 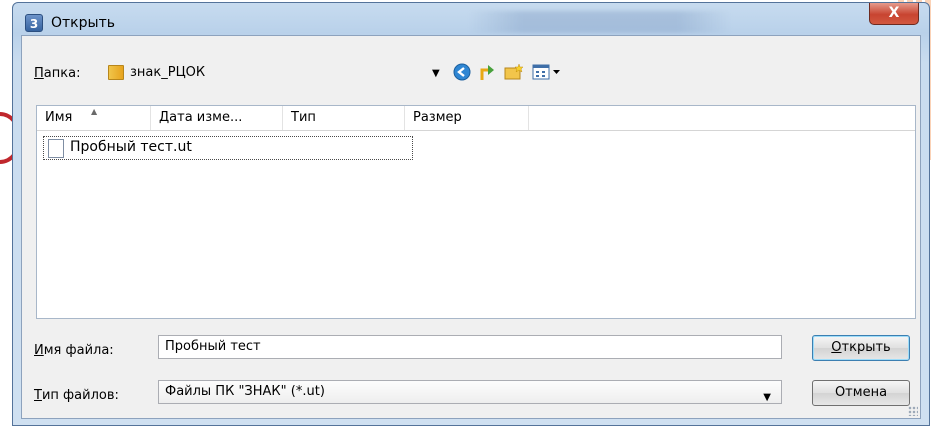 What do you see at coordinates (548, 72) in the screenshot?
I see `view-menu-icon` at bounding box center [548, 72].